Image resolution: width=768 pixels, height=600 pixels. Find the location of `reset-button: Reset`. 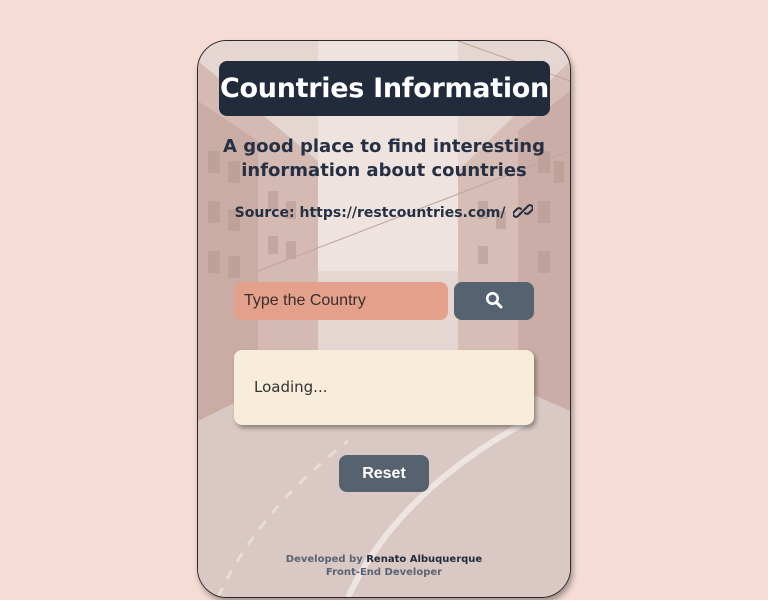

reset-button: Reset is located at coordinates (384, 473).